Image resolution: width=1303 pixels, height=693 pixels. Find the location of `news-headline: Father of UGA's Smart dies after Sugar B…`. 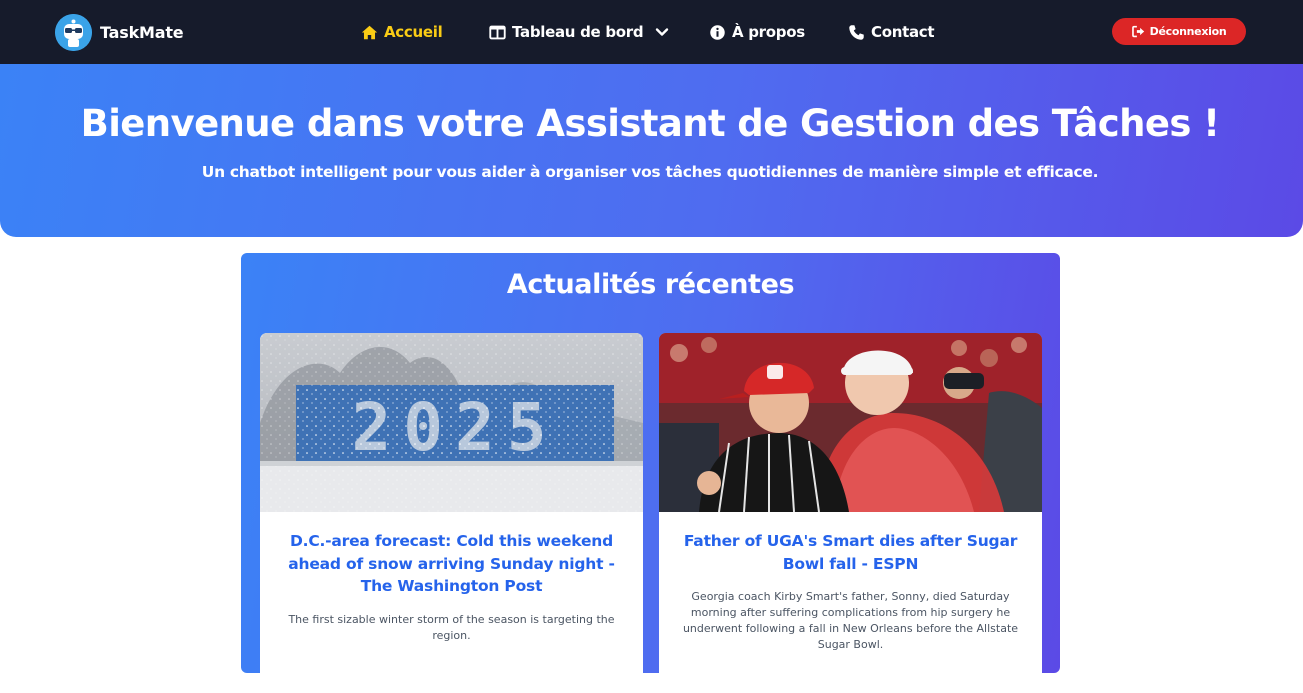

news-headline: Father of UGA's Smart dies after Sugar B… is located at coordinates (850, 552).